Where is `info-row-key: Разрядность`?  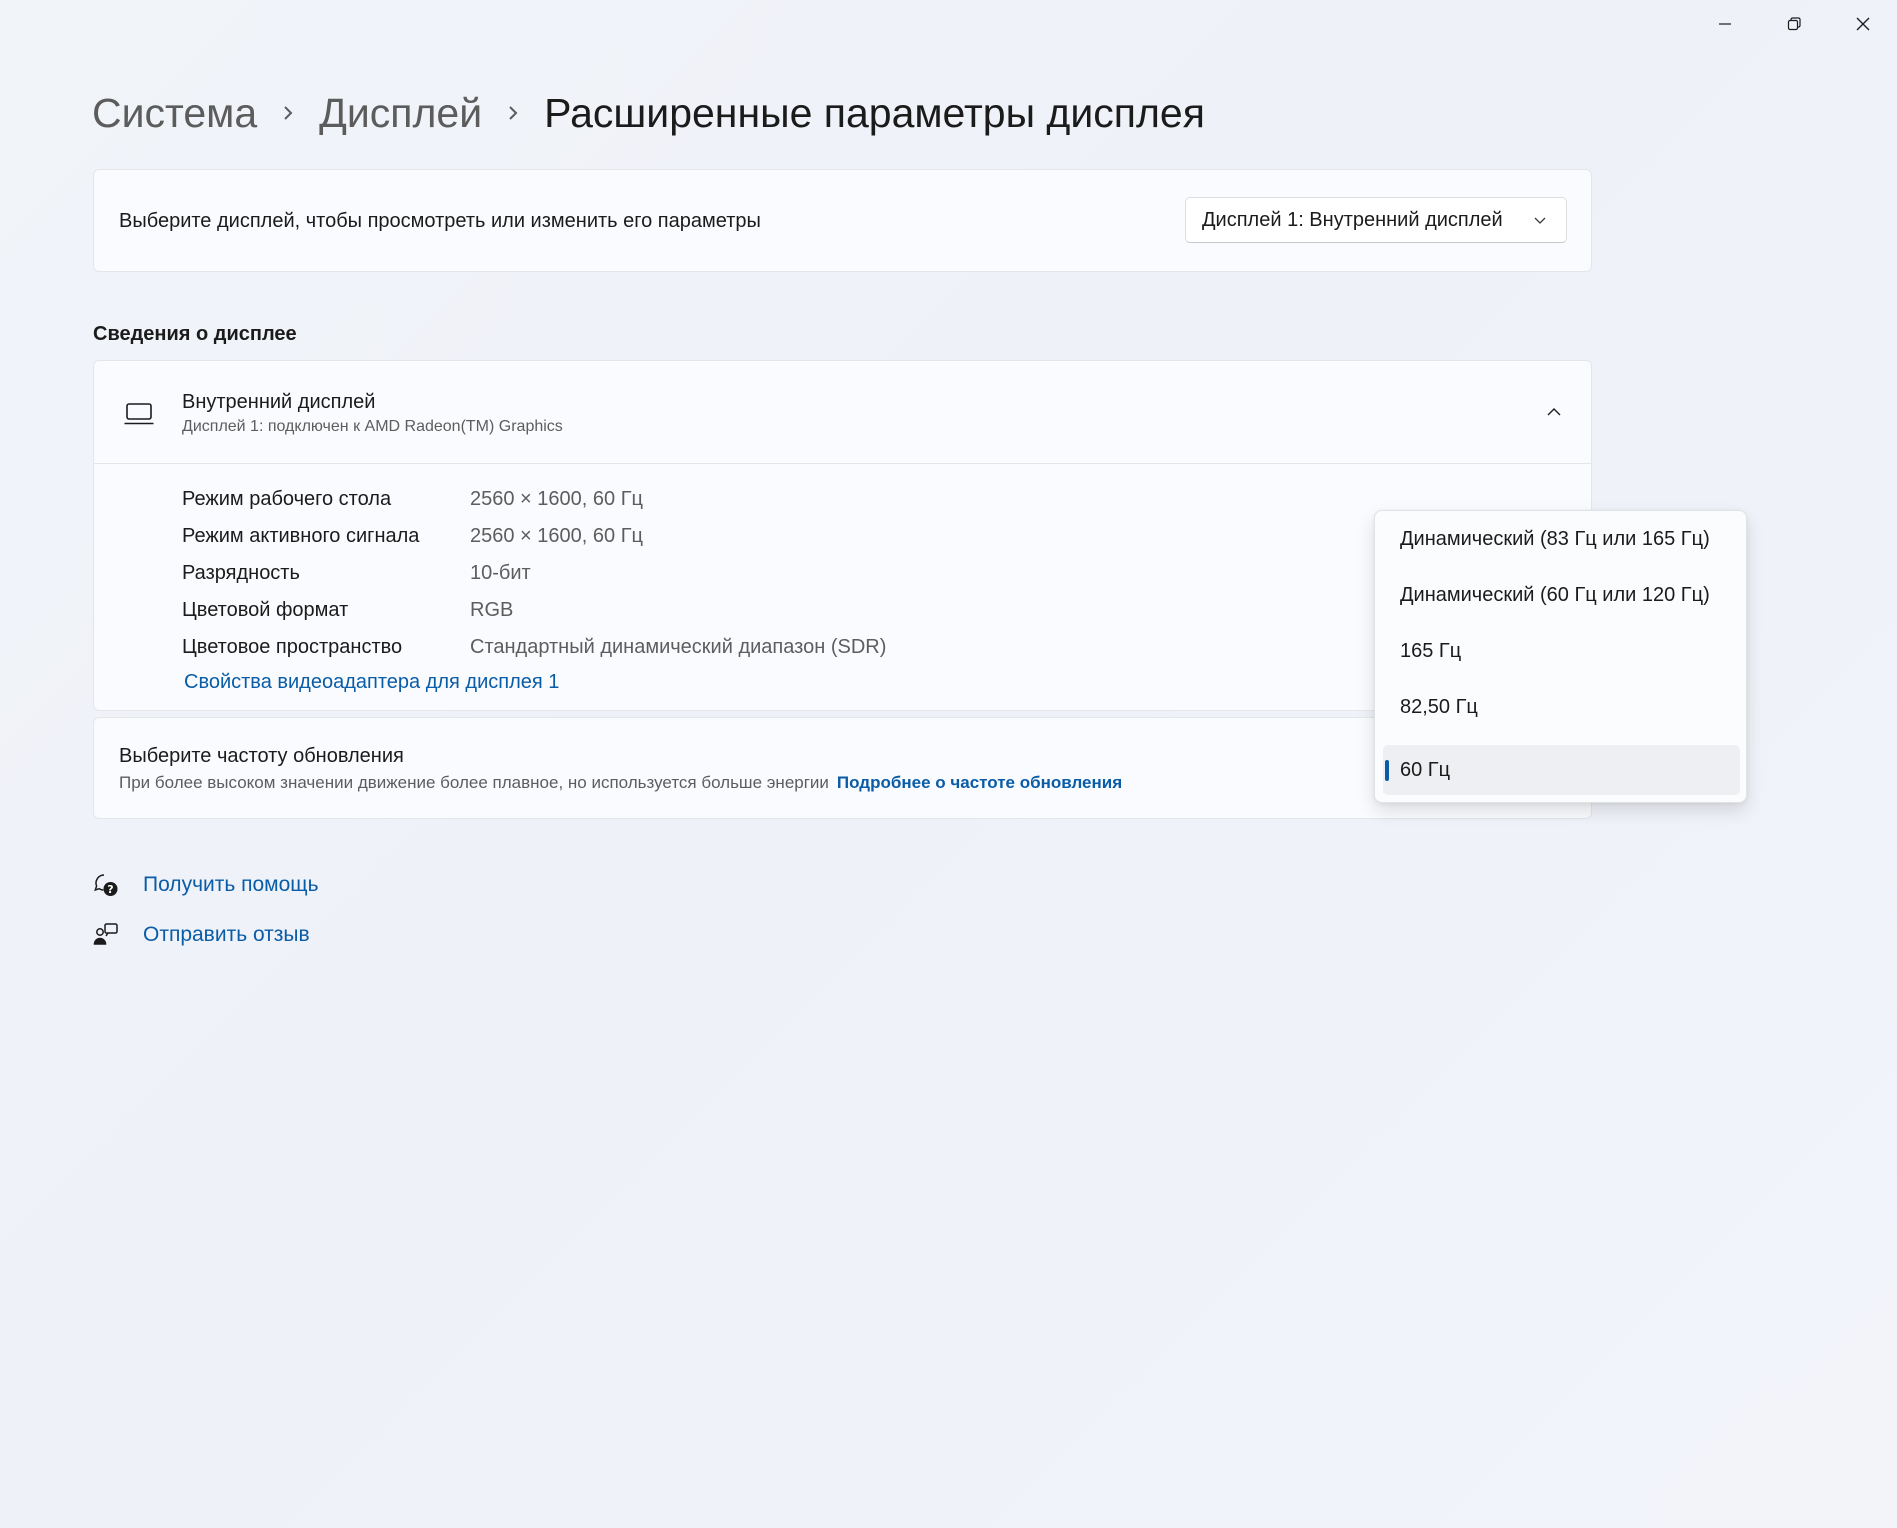 info-row-key: Разрядность is located at coordinates (241, 573).